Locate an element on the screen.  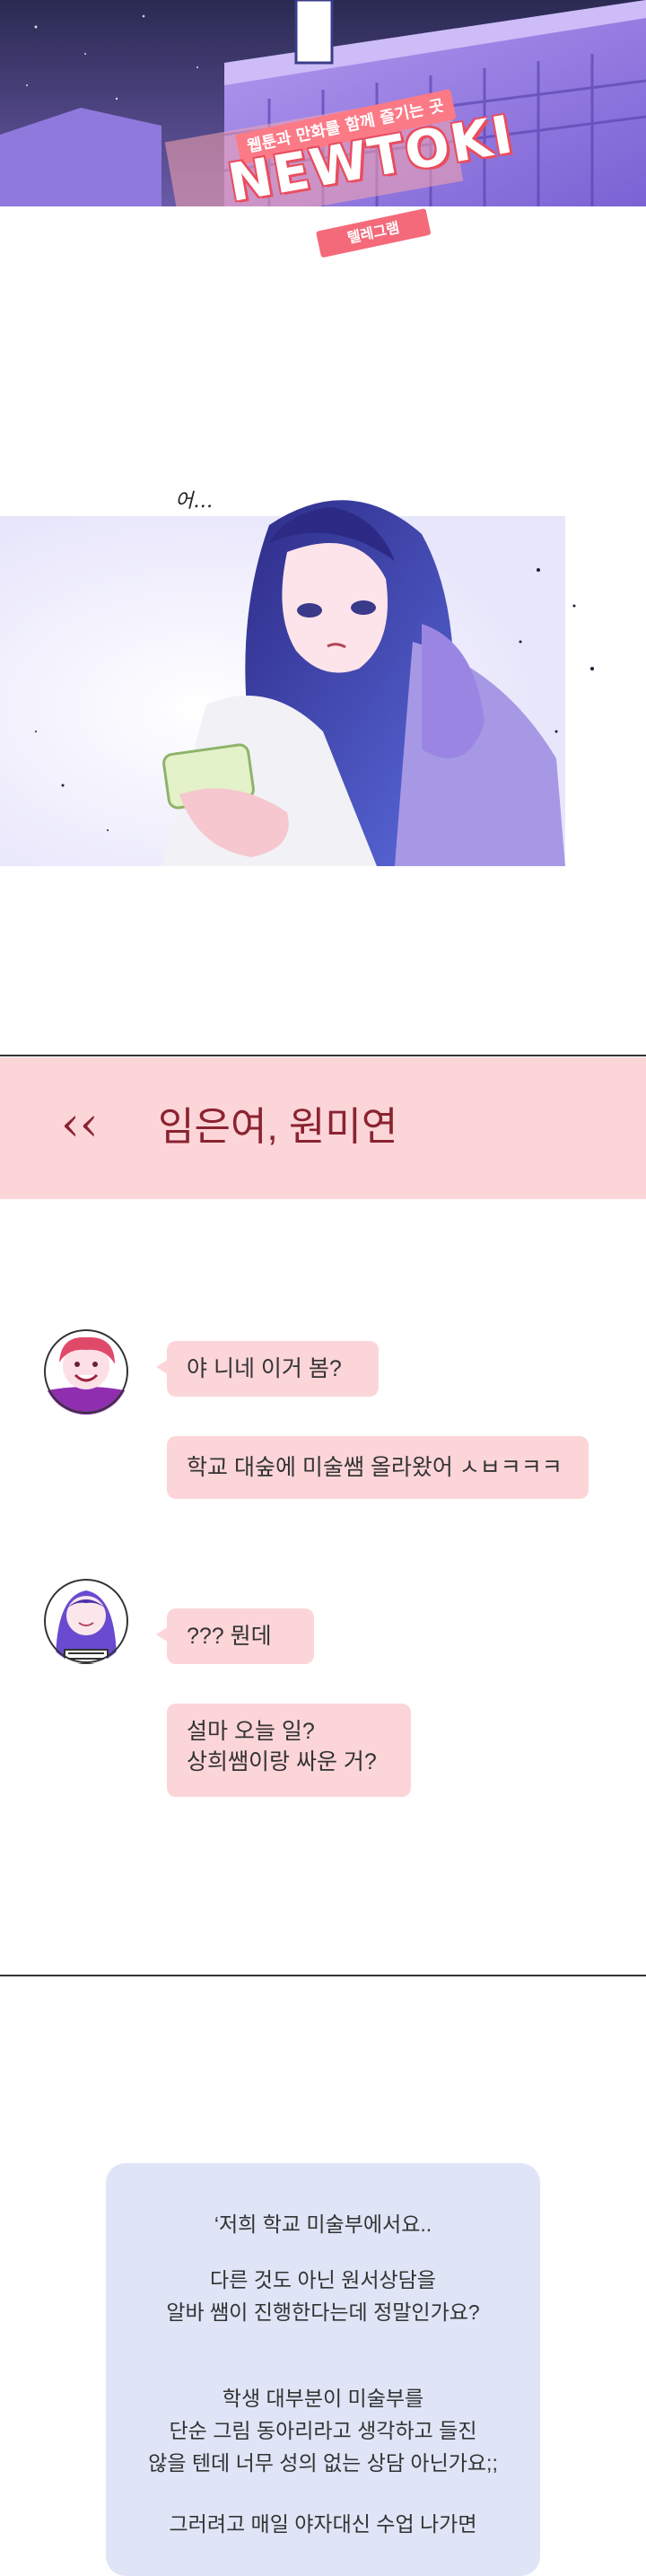
avatar-red-hair is located at coordinates (86, 1371).